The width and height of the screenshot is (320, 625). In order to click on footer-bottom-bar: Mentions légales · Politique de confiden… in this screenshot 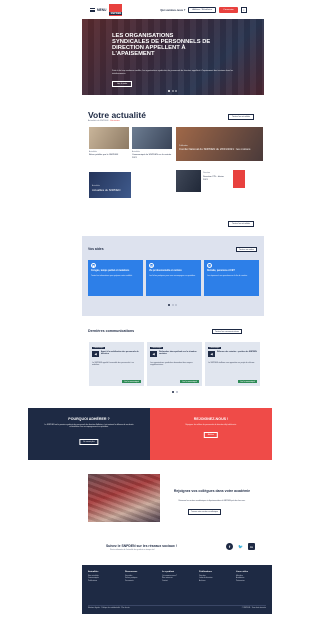, I will do `click(177, 607)`.